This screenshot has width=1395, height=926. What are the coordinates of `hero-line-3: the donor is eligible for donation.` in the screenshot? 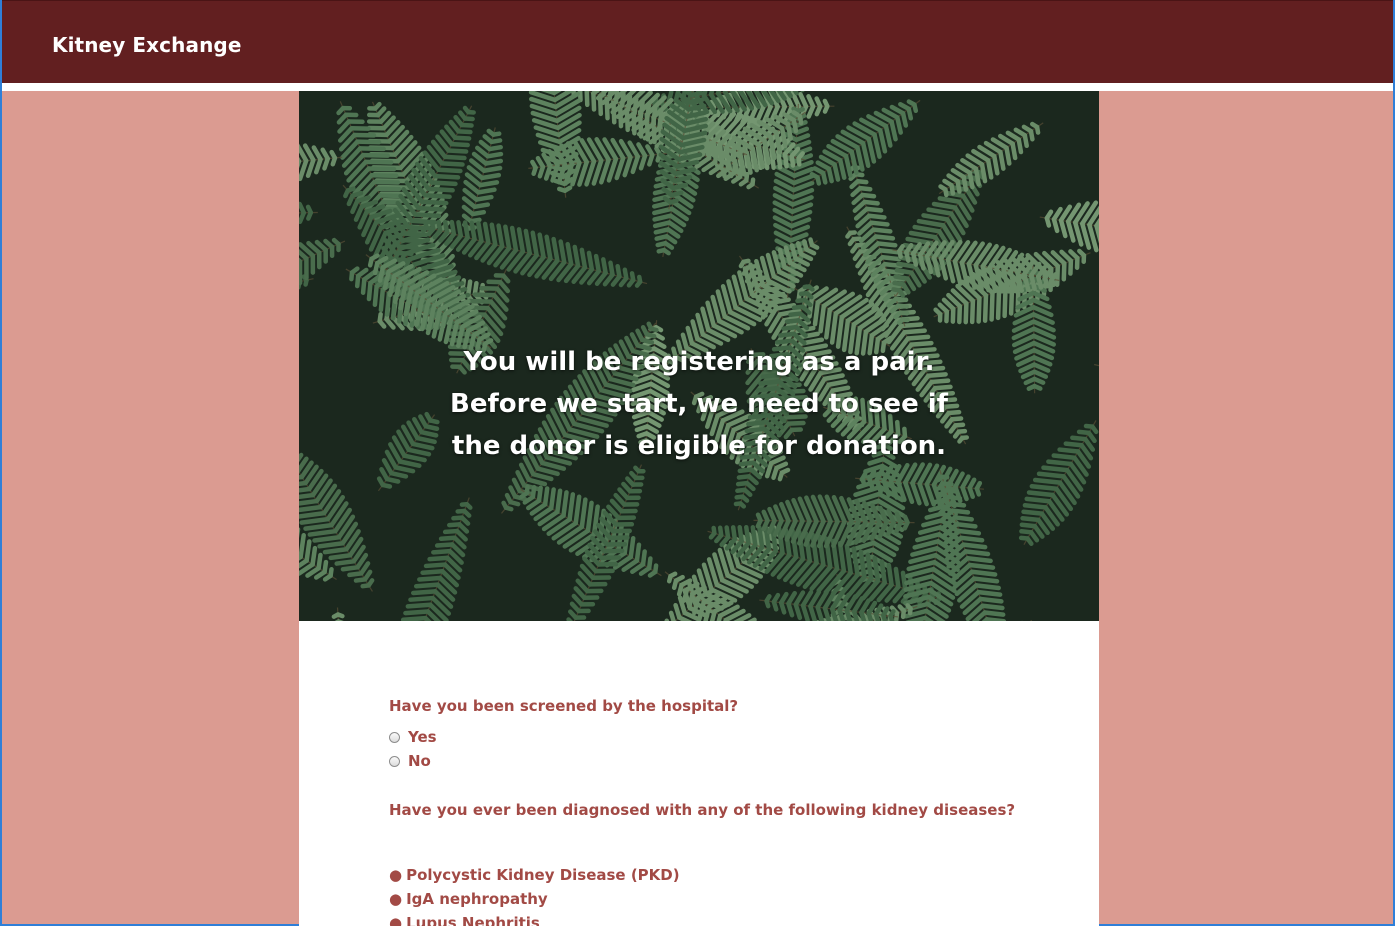 It's located at (699, 446).